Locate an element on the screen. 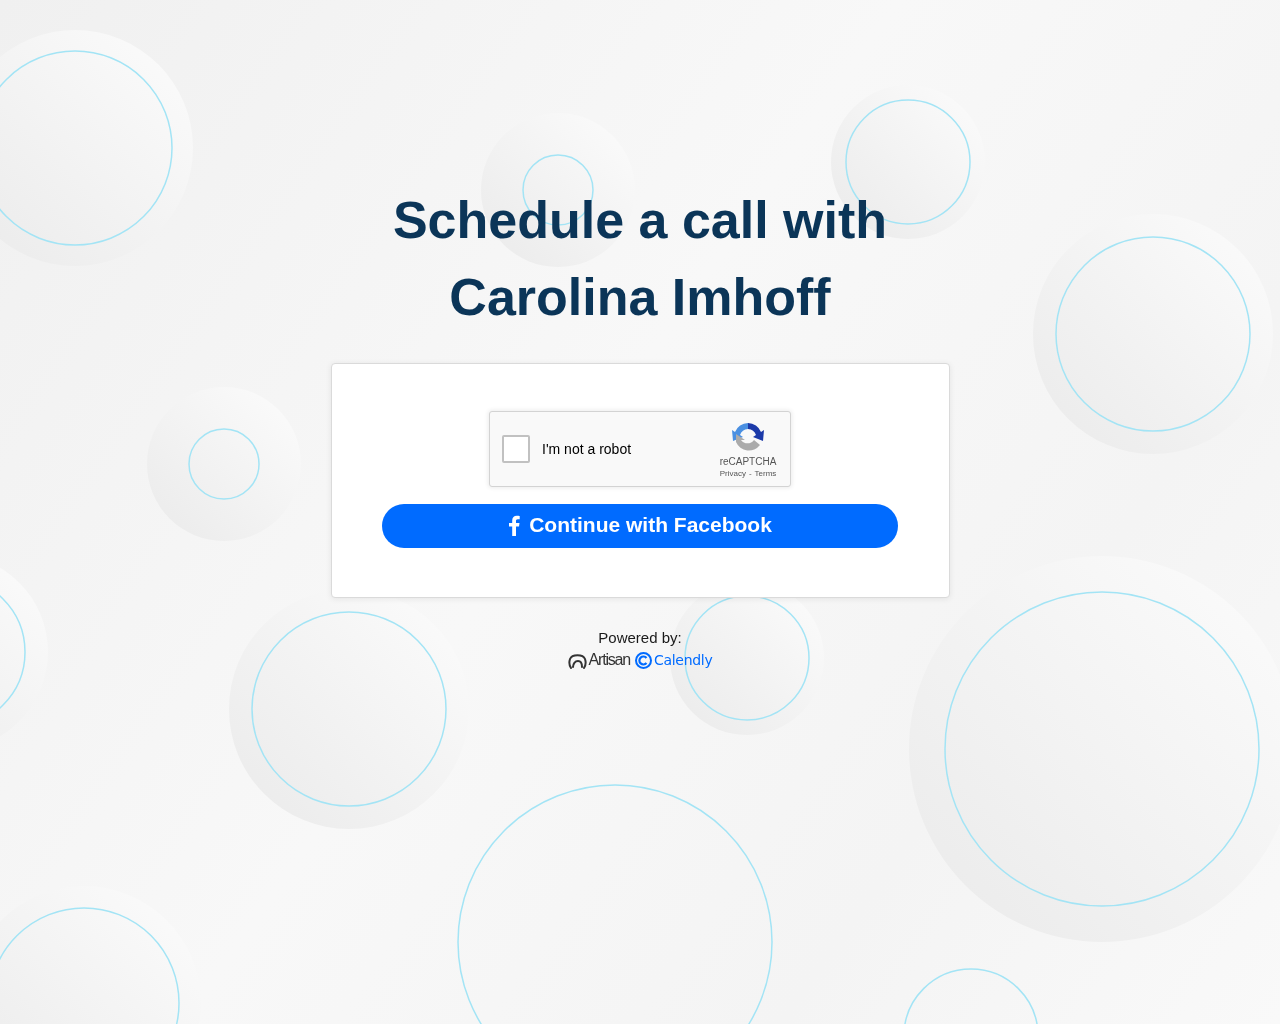  checkbox is located at coordinates (516, 449).